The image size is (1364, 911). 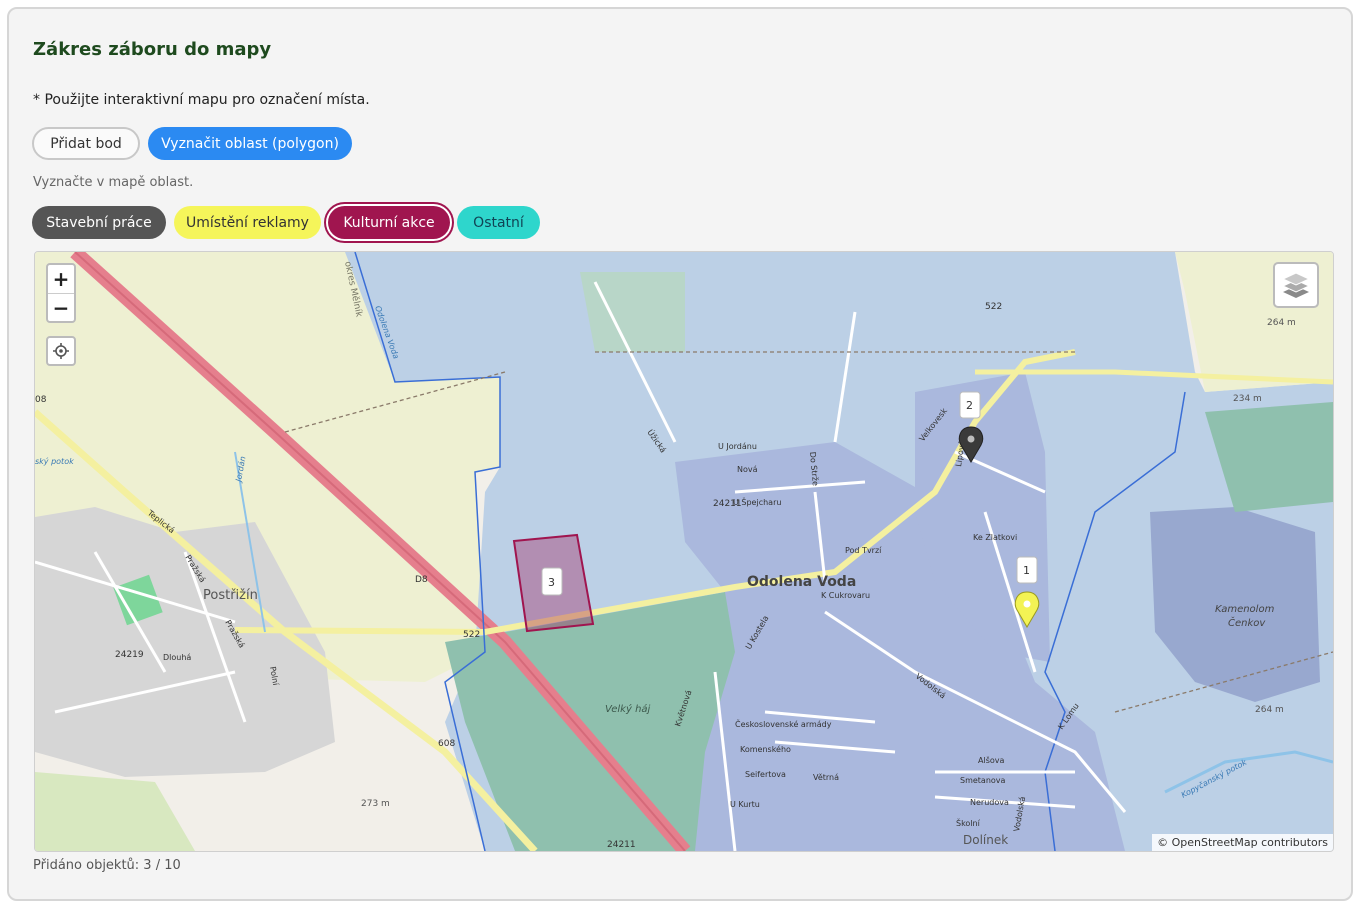 What do you see at coordinates (826, 777) in the screenshot?
I see `label-street-vetrna: Větrná` at bounding box center [826, 777].